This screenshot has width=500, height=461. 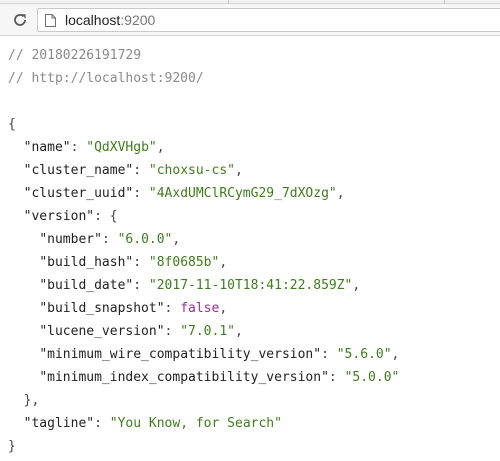 What do you see at coordinates (102, 308) in the screenshot?
I see `json-key-build-snapshot: "build_snapshot"` at bounding box center [102, 308].